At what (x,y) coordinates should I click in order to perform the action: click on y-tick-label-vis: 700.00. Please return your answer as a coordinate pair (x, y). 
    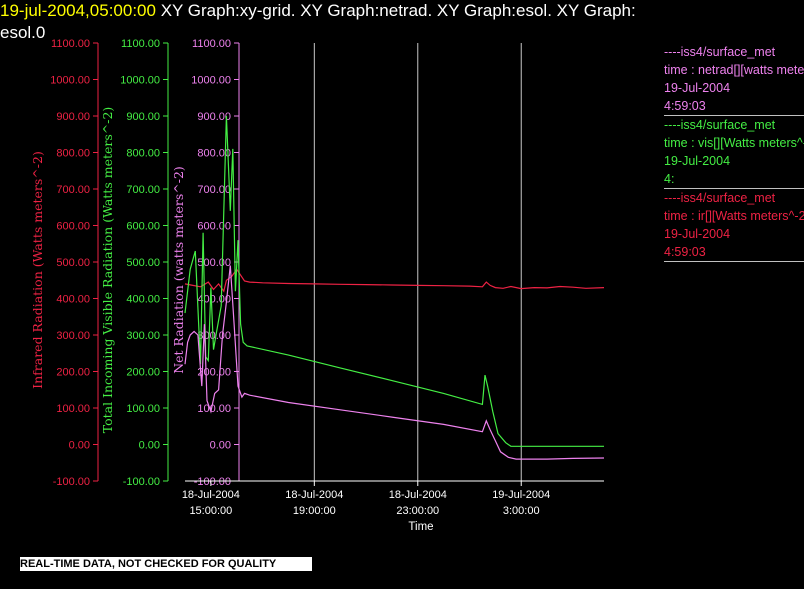
    Looking at the image, I should click on (143, 190).